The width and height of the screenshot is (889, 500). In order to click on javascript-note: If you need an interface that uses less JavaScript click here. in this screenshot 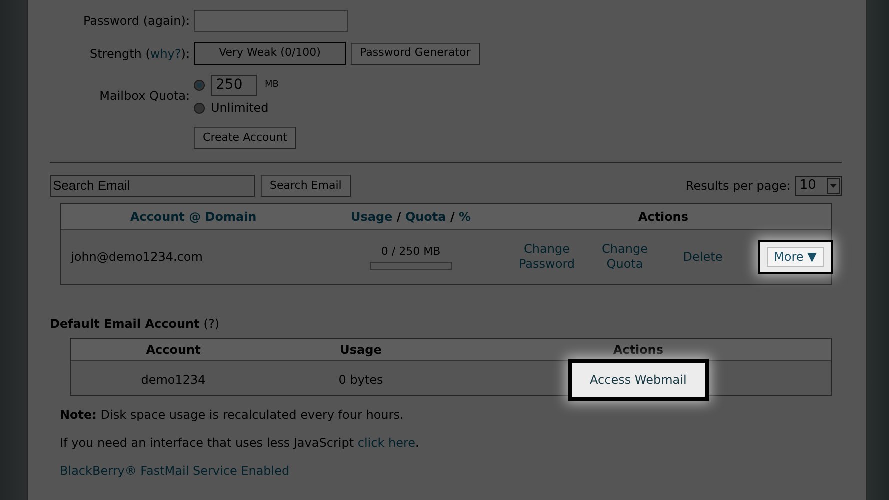, I will do `click(240, 443)`.